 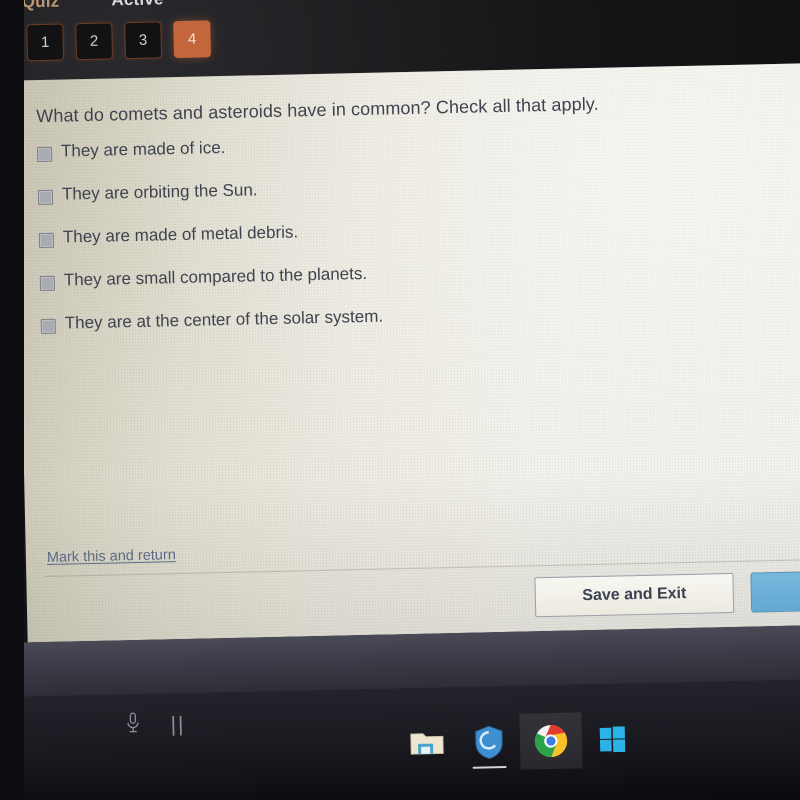 I want to click on chrome-icon, so click(x=551, y=741).